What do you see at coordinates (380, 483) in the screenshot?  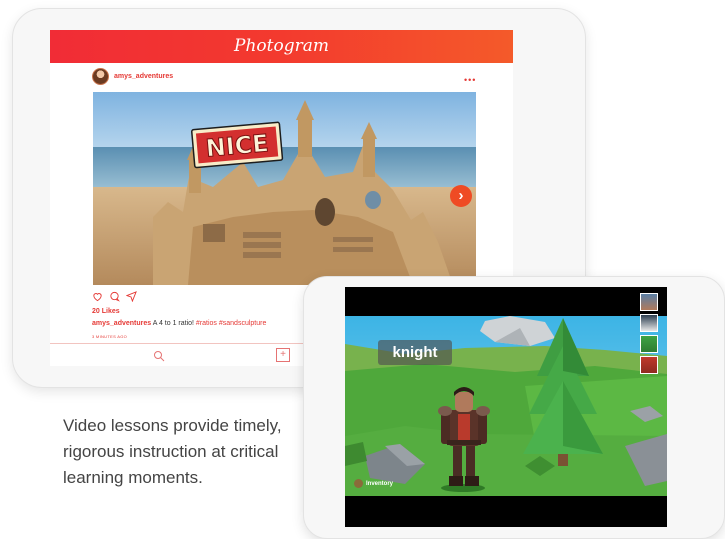 I see `inventory-label: Inventory` at bounding box center [380, 483].